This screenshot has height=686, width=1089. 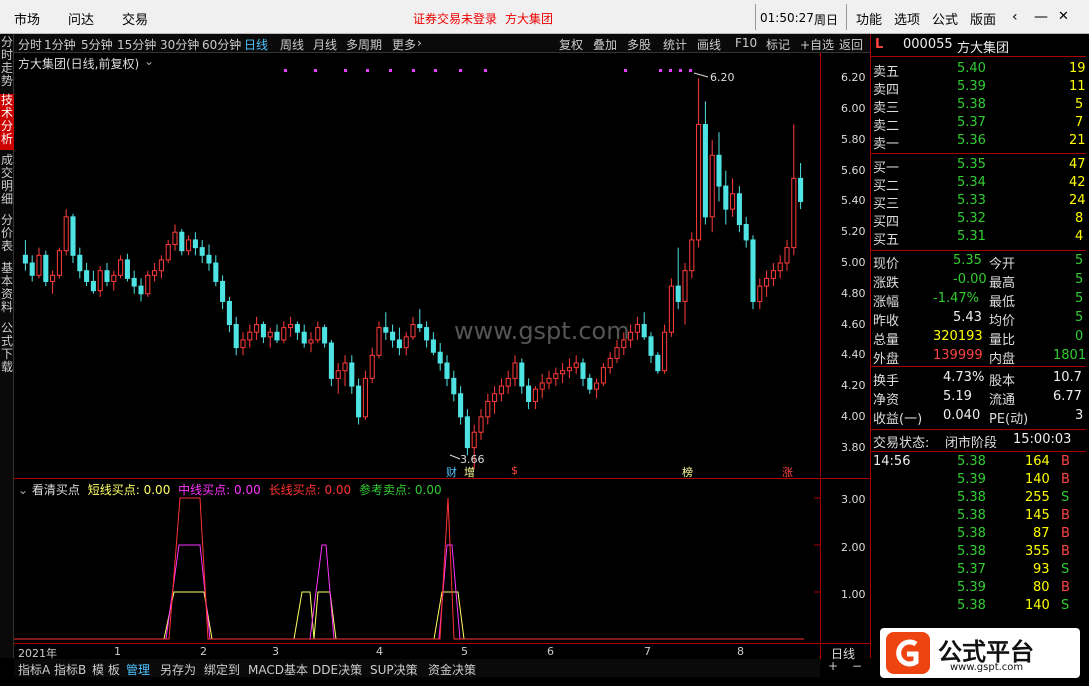 What do you see at coordinates (746, 43) in the screenshot?
I see `action-f10: F10` at bounding box center [746, 43].